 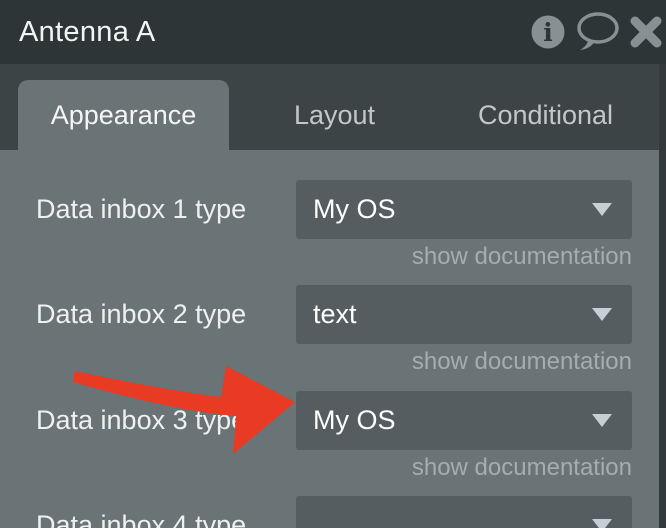 I want to click on field-label: Data inbox 2 type, so click(x=141, y=314).